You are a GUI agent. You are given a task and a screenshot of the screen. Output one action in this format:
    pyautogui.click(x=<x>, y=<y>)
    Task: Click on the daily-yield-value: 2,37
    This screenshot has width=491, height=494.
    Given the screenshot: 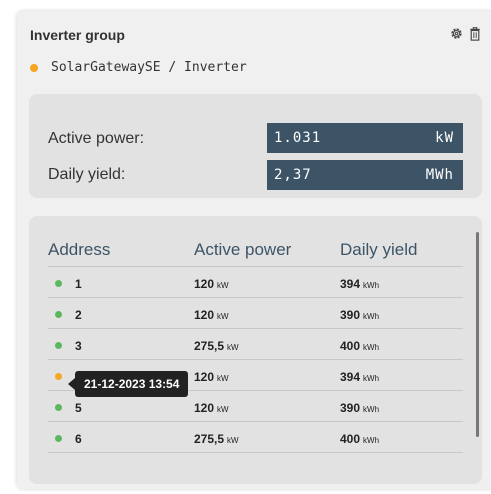 What is the action you would take?
    pyautogui.click(x=293, y=175)
    